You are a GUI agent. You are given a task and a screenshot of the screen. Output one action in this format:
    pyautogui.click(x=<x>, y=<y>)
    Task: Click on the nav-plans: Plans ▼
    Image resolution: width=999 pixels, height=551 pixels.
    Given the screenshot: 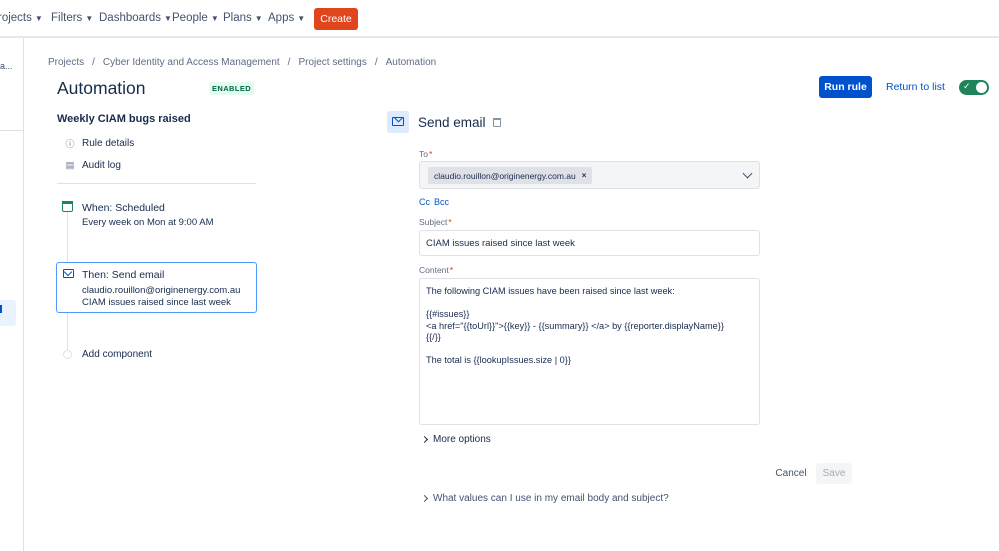 What is the action you would take?
    pyautogui.click(x=243, y=18)
    